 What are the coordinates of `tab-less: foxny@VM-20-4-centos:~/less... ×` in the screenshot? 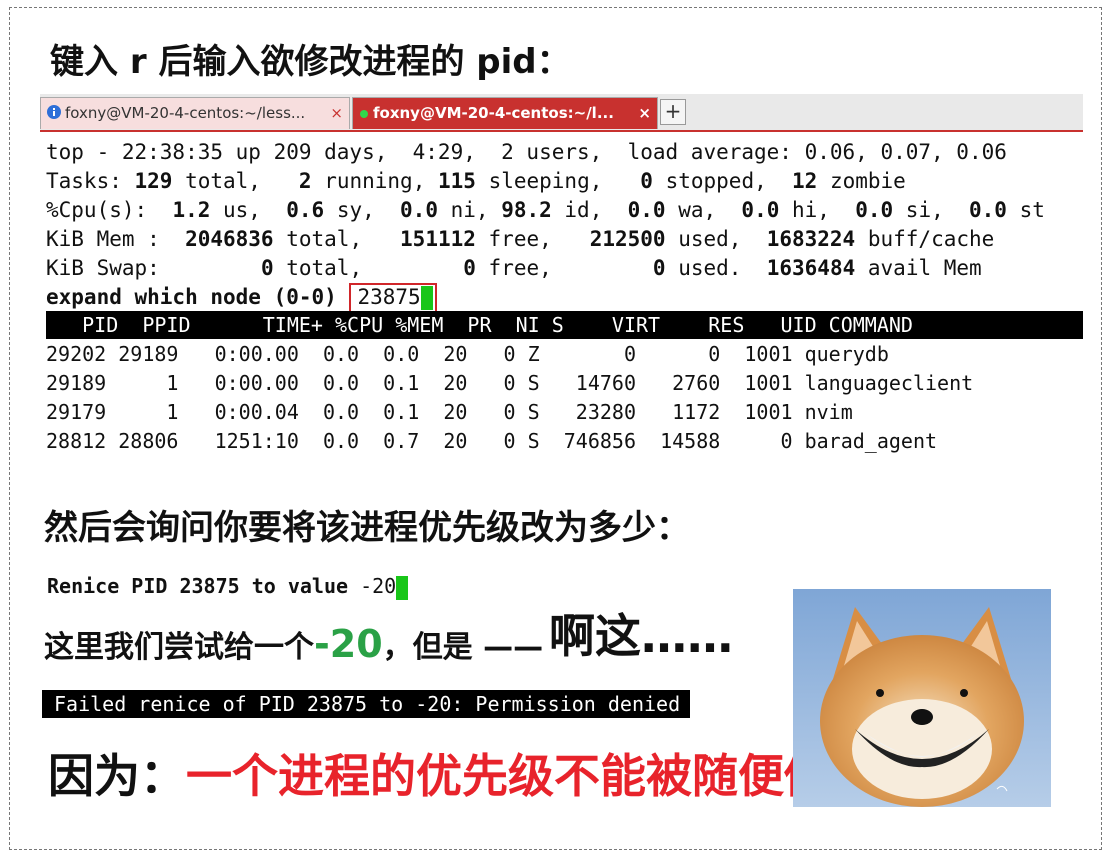 It's located at (195, 113).